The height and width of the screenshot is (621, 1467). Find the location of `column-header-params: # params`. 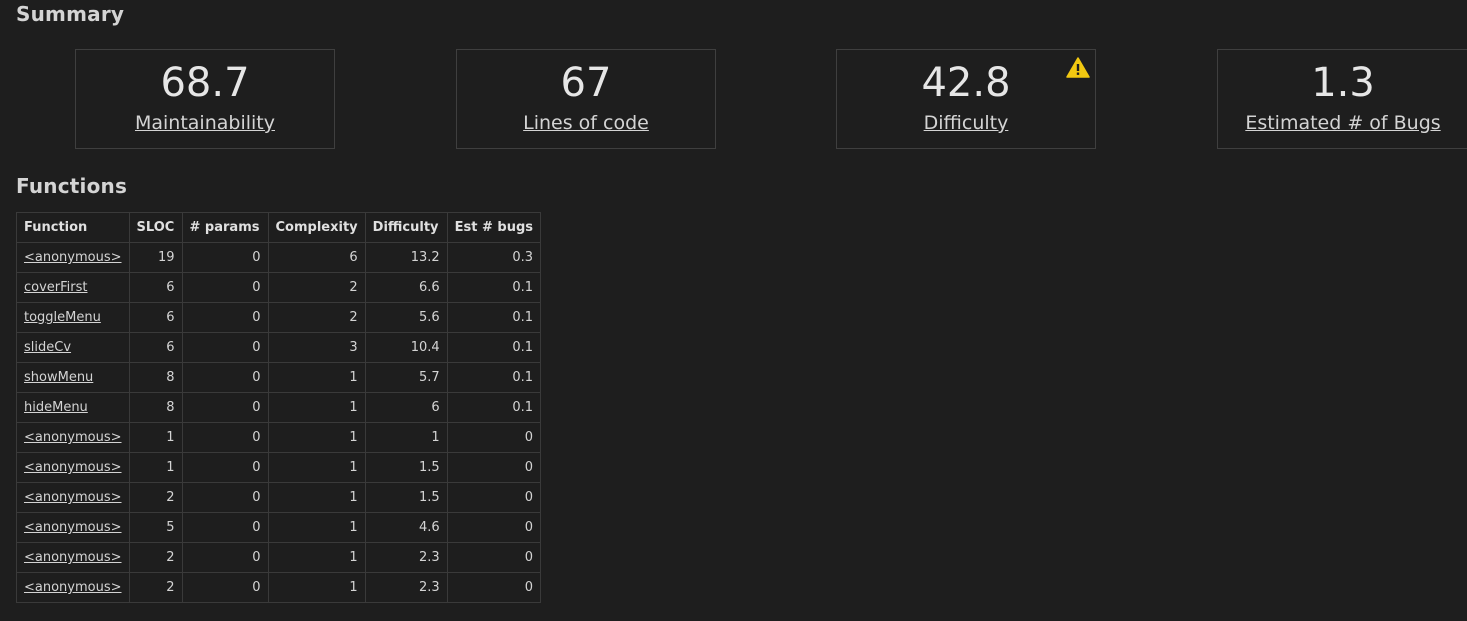

column-header-params: # params is located at coordinates (225, 227).